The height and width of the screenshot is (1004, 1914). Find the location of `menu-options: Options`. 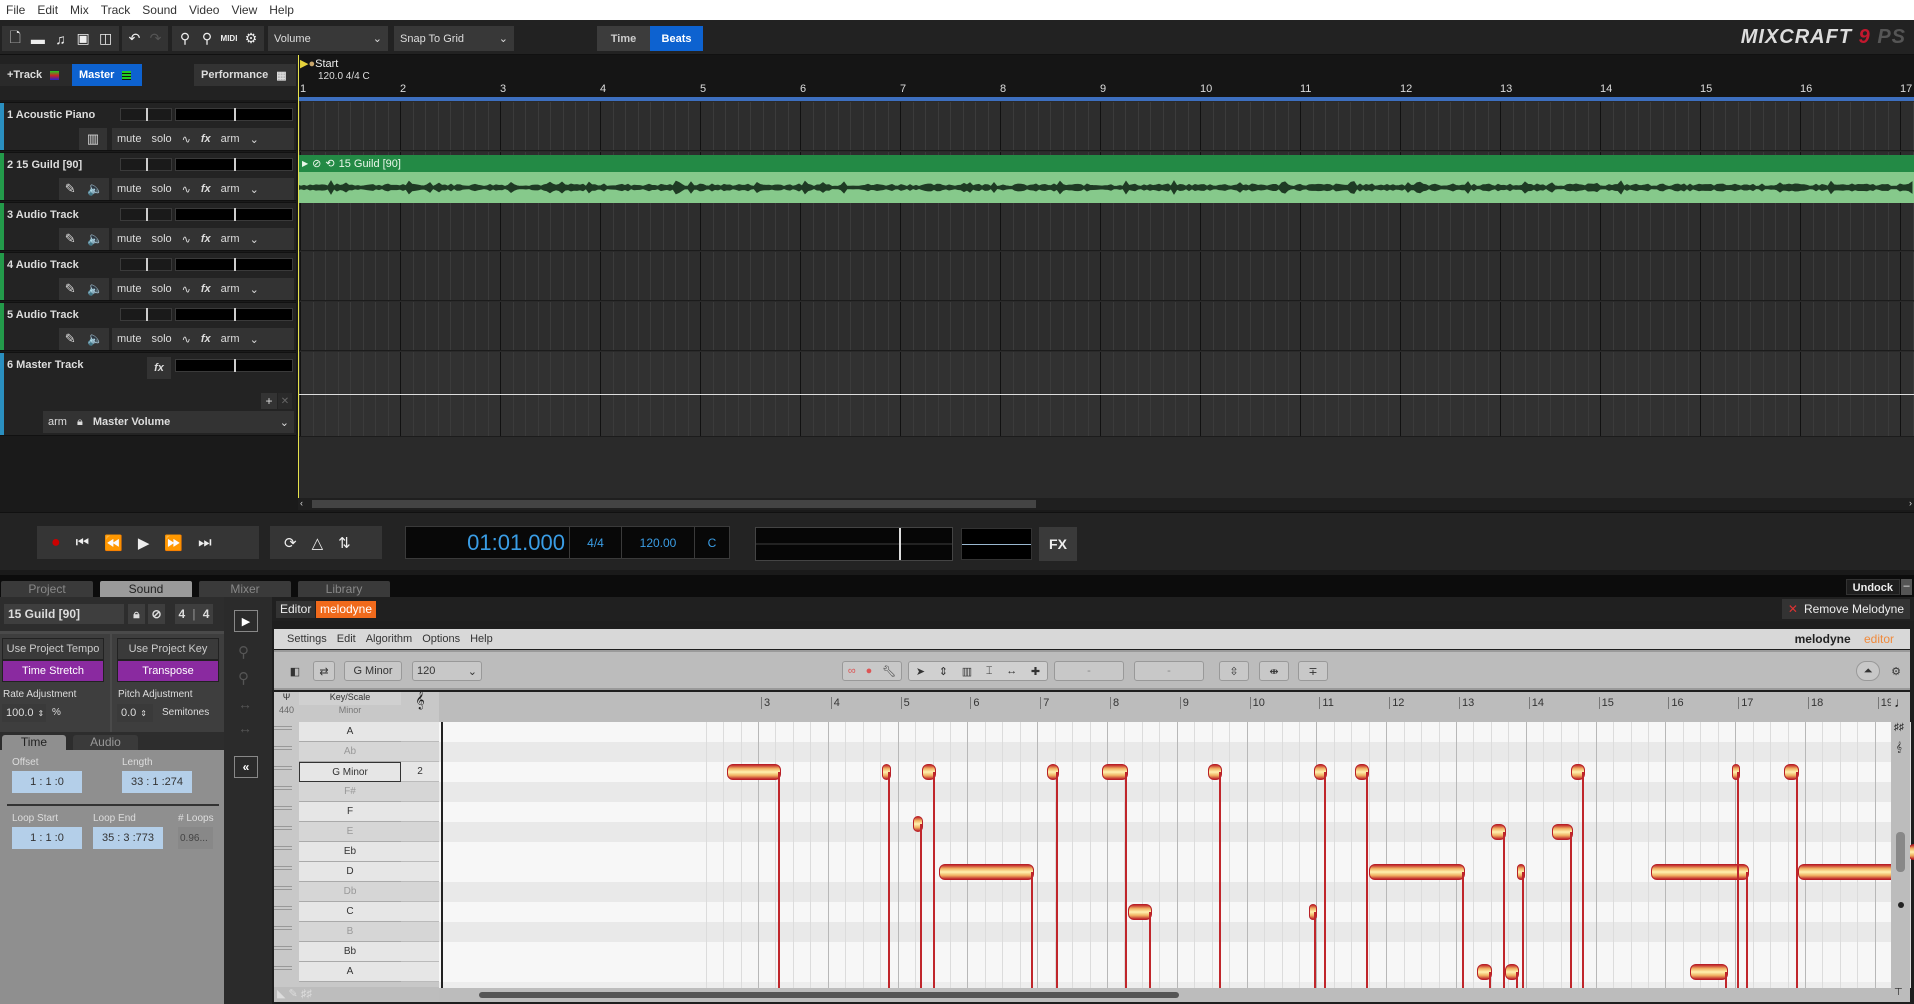

menu-options: Options is located at coordinates (441, 639).